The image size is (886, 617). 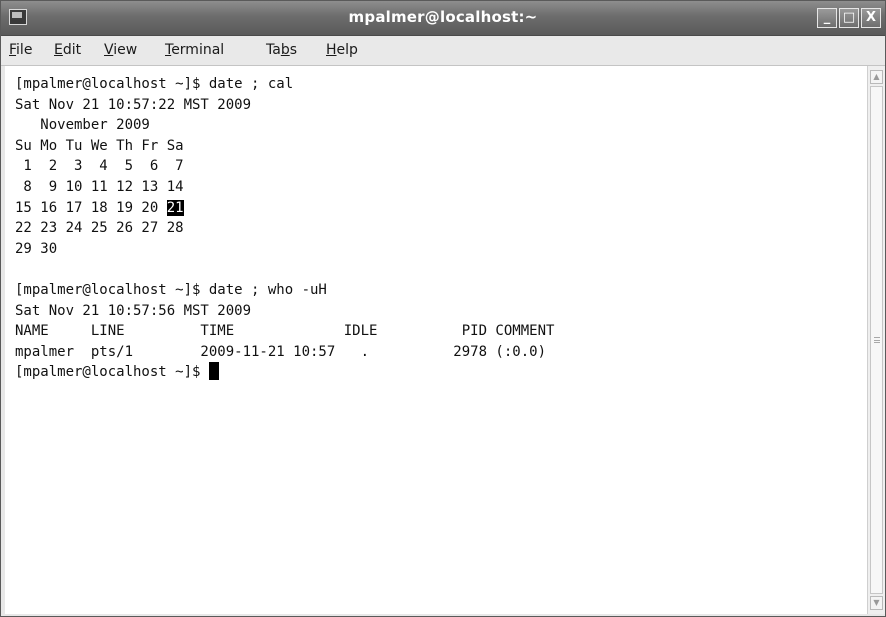 I want to click on scroll-thumb, so click(x=876, y=340).